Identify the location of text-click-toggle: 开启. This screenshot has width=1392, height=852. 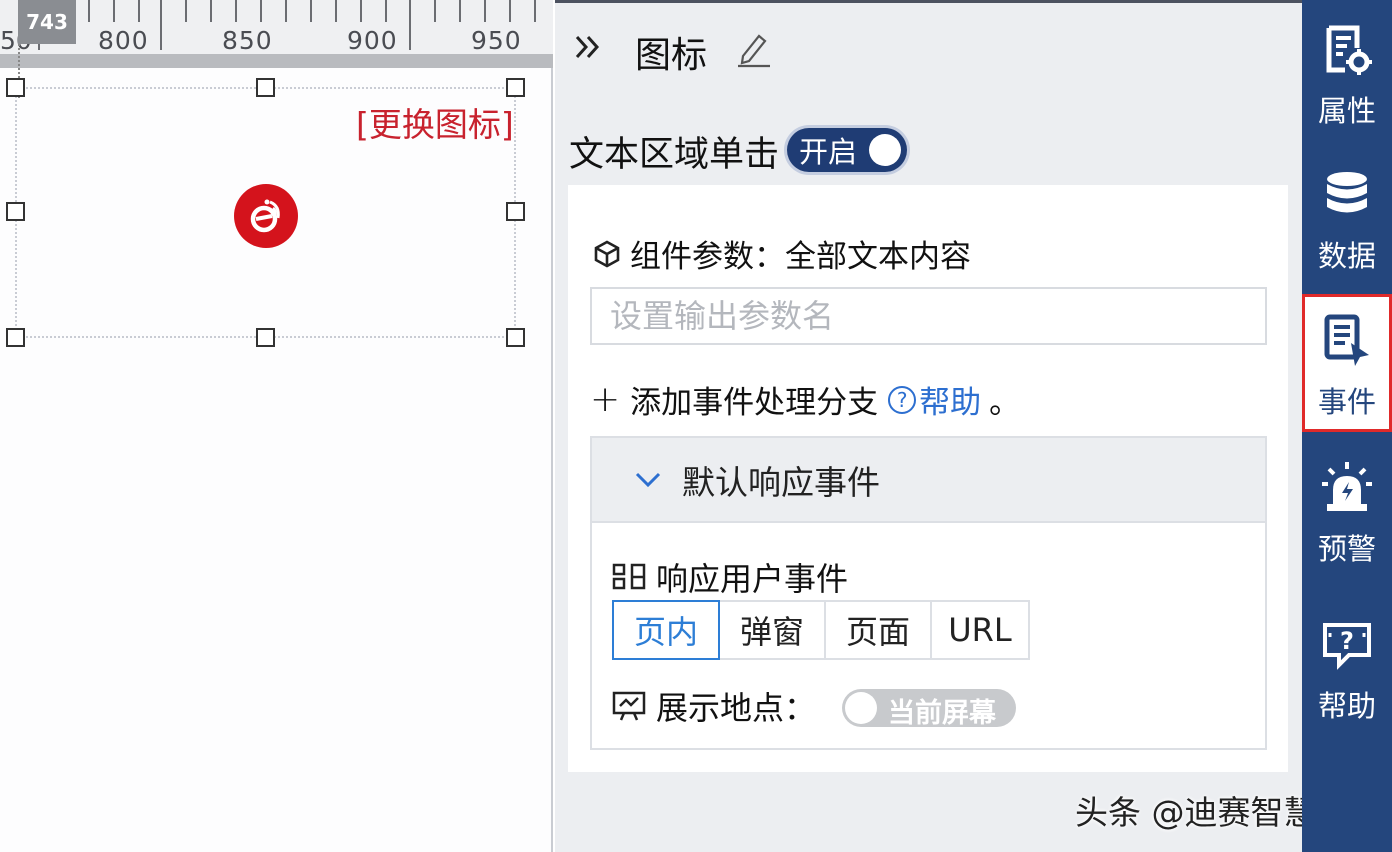
(847, 150).